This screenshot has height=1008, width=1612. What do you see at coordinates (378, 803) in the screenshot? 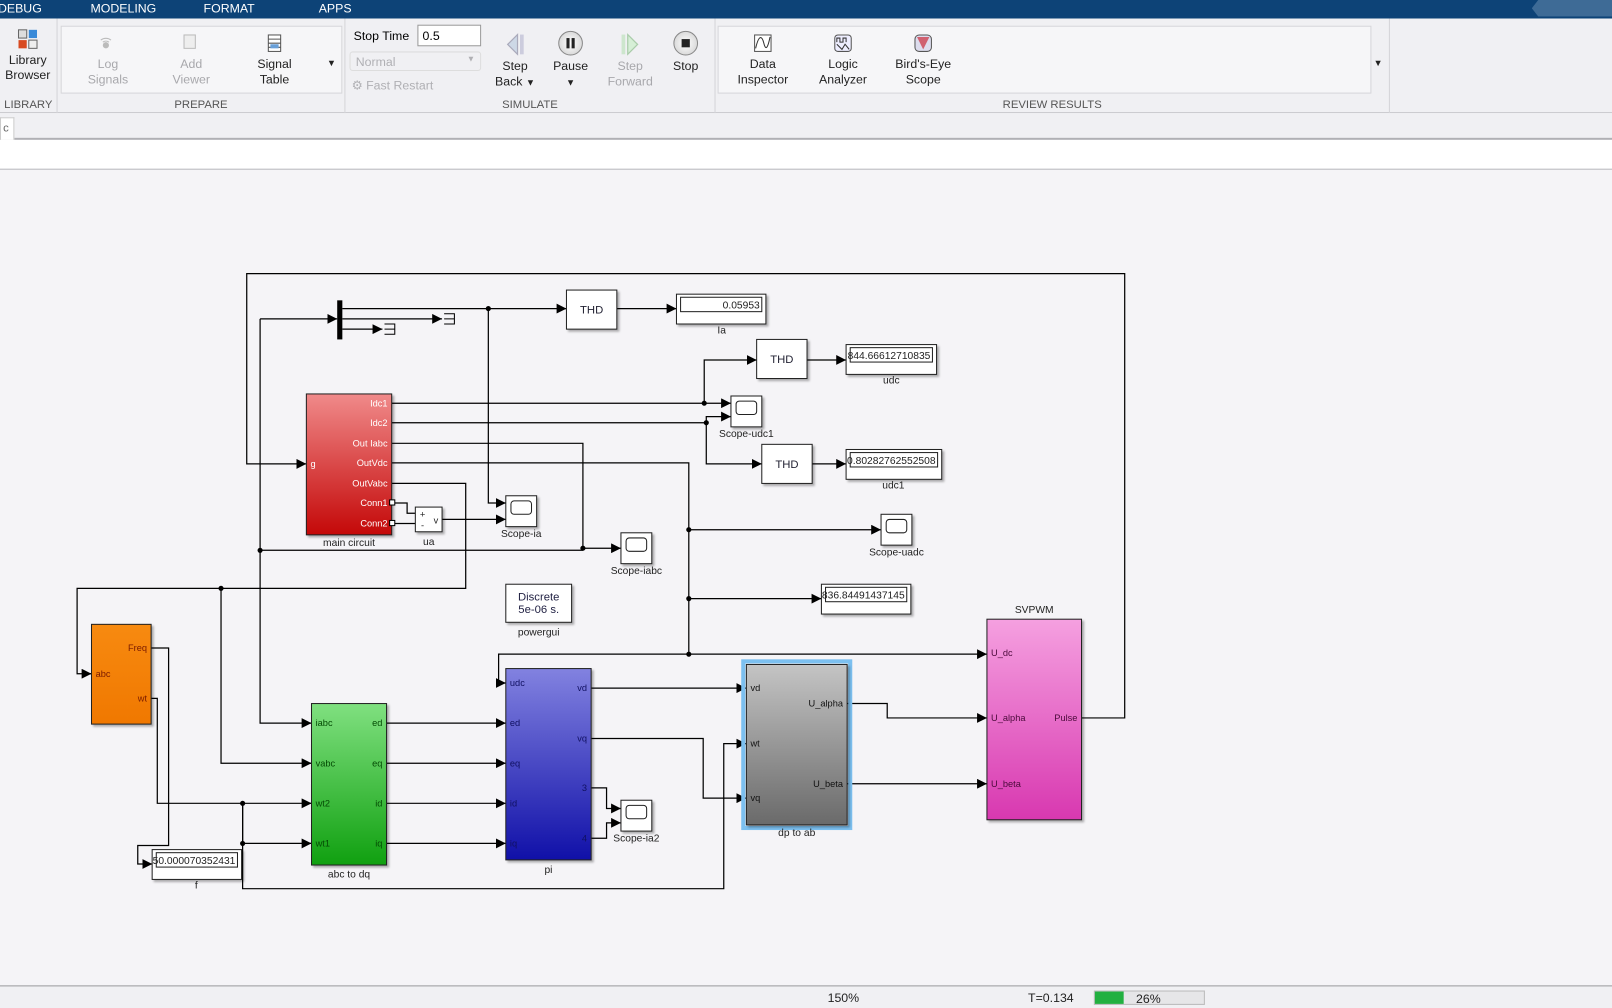
I see `output-port-label: id` at bounding box center [378, 803].